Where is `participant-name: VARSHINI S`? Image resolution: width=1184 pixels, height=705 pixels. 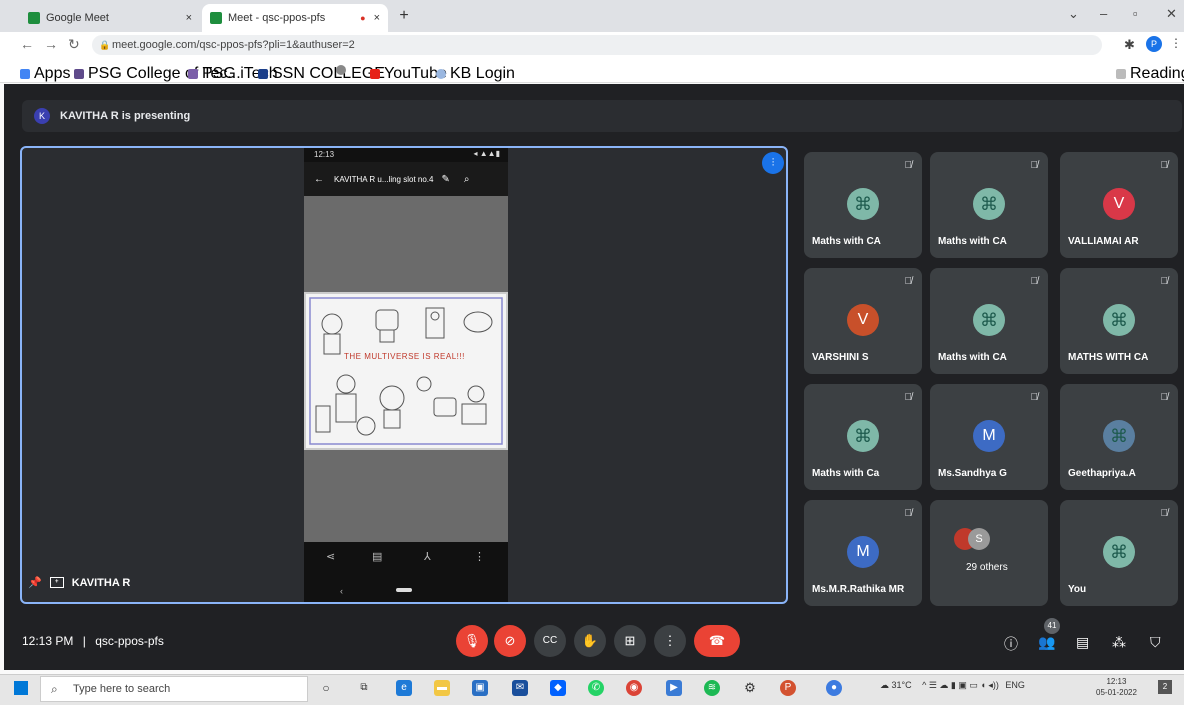 participant-name: VARSHINI S is located at coordinates (840, 357).